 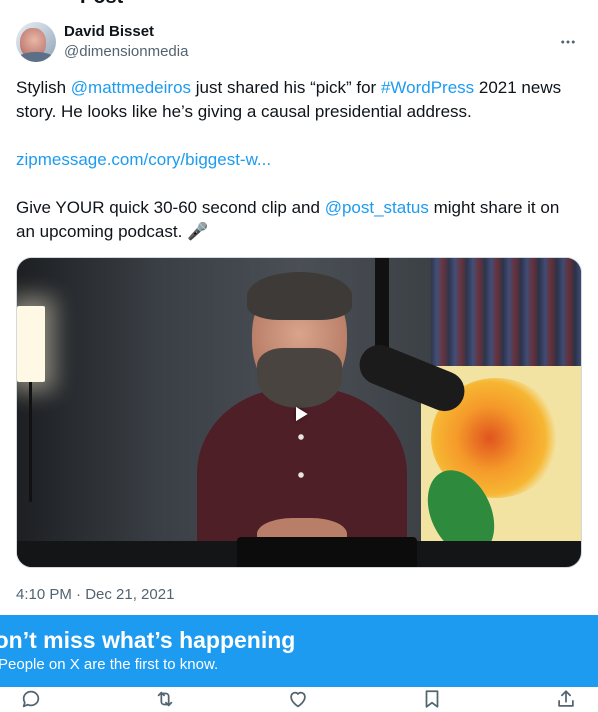 I want to click on share-button, so click(x=566, y=699).